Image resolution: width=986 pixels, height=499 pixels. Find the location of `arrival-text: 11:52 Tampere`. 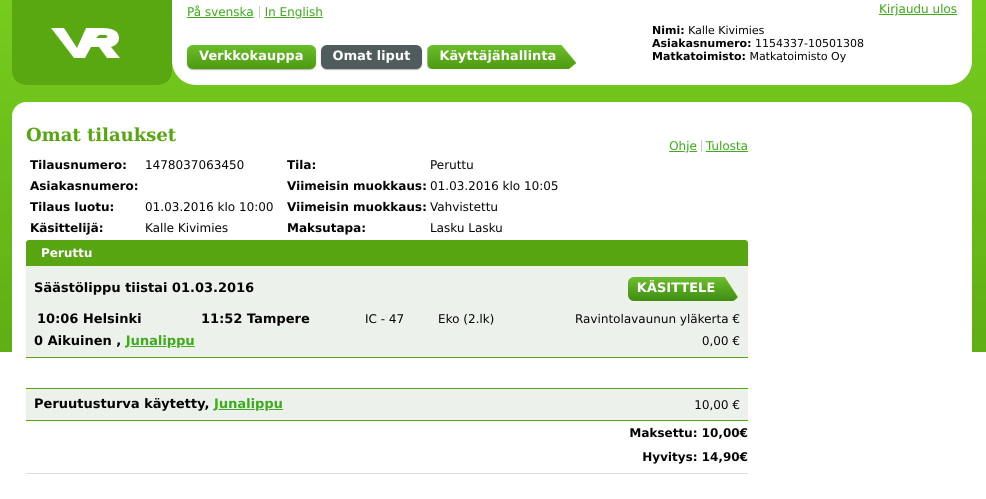

arrival-text: 11:52 Tampere is located at coordinates (256, 320).